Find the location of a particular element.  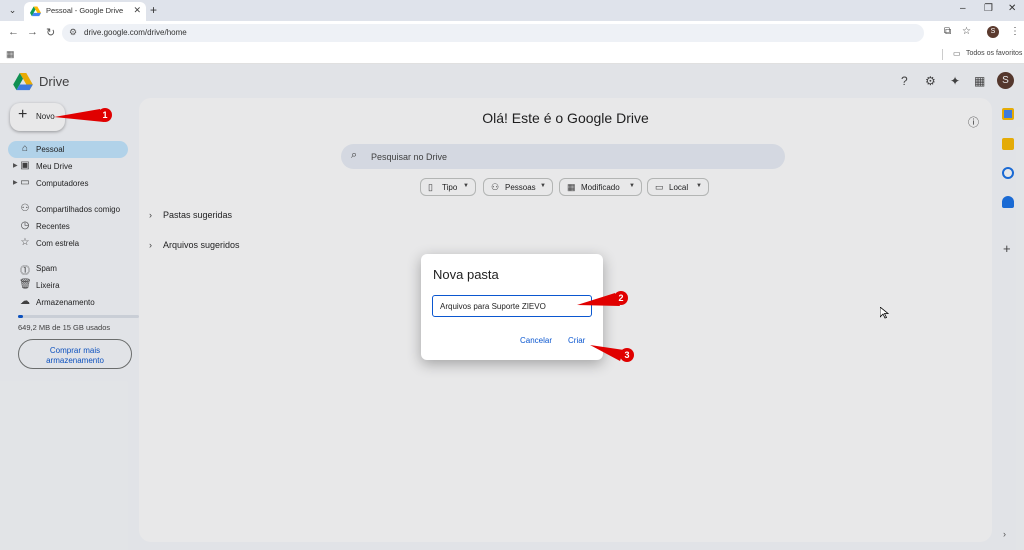

browser-tab: Pessoal - Google Drive ✕ is located at coordinates (85, 11).